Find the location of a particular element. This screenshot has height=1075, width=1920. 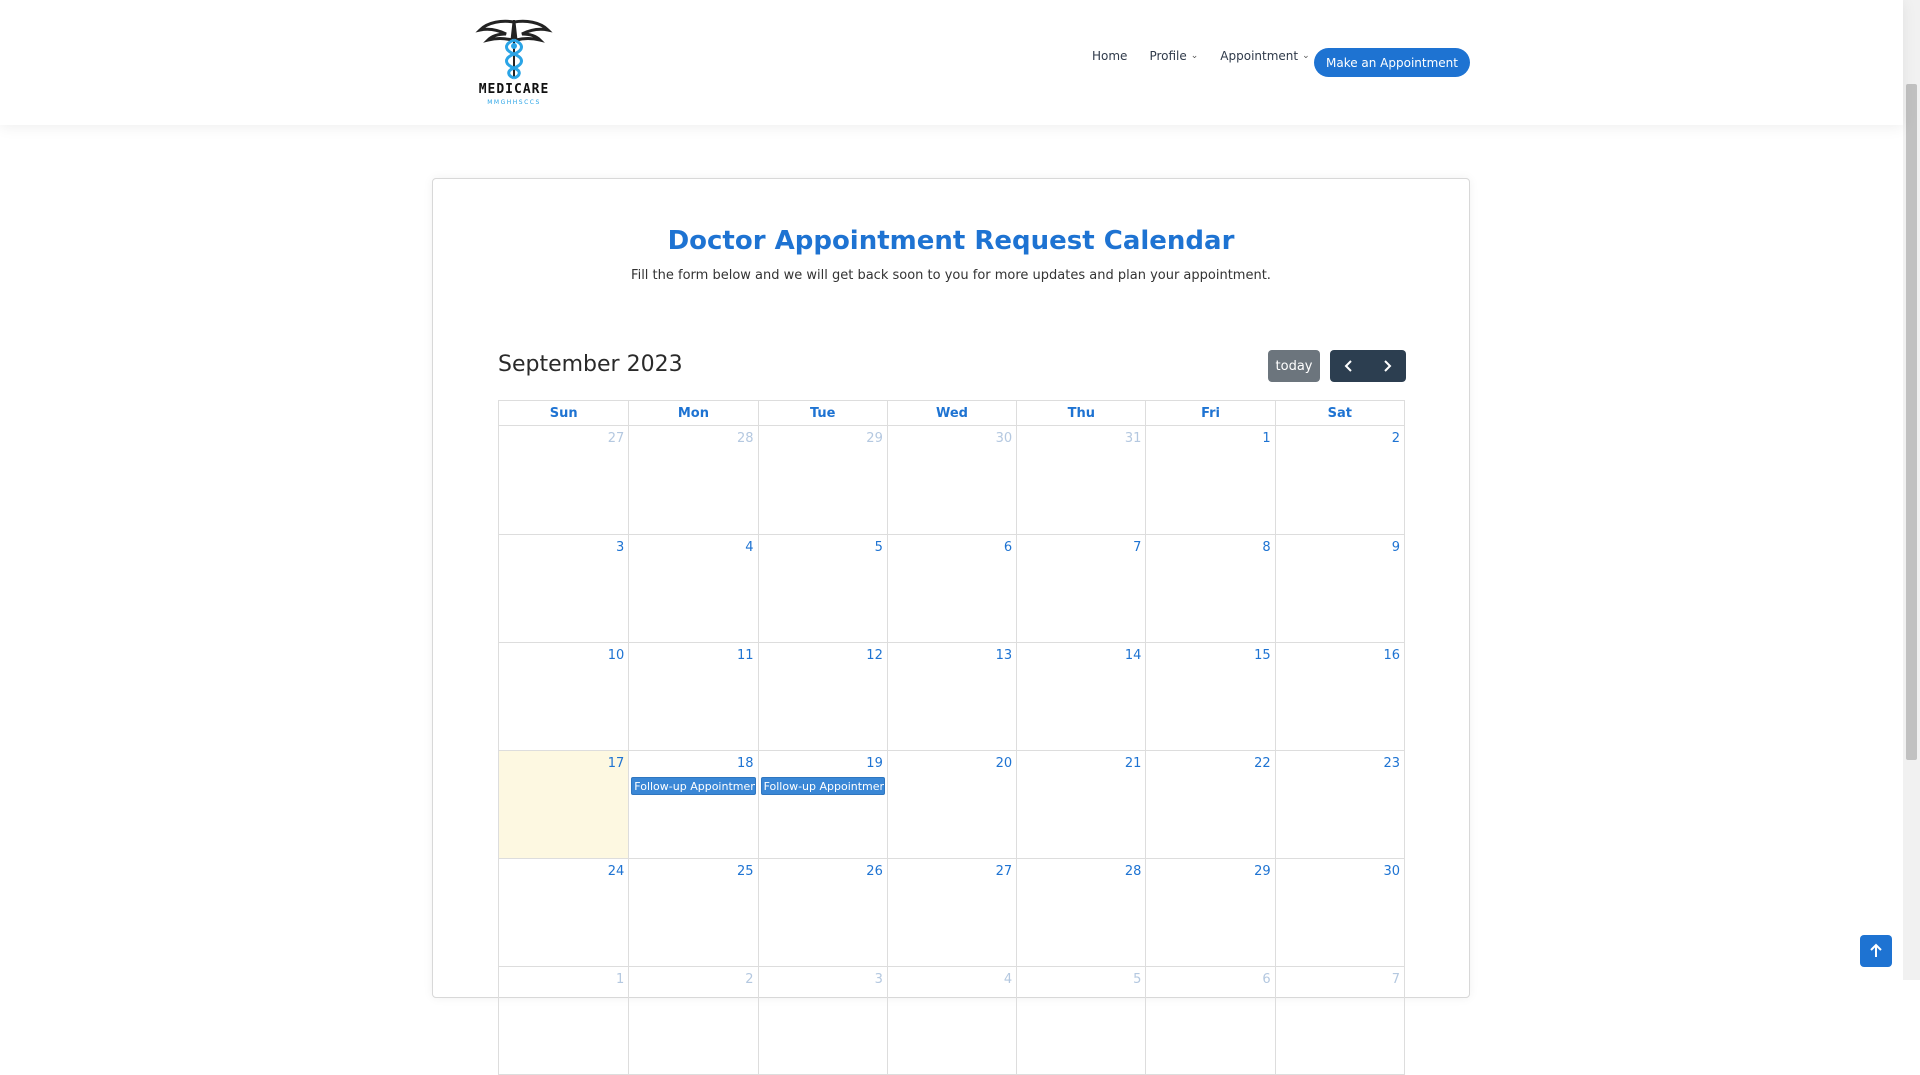

day-cell: 24 is located at coordinates (564, 912).